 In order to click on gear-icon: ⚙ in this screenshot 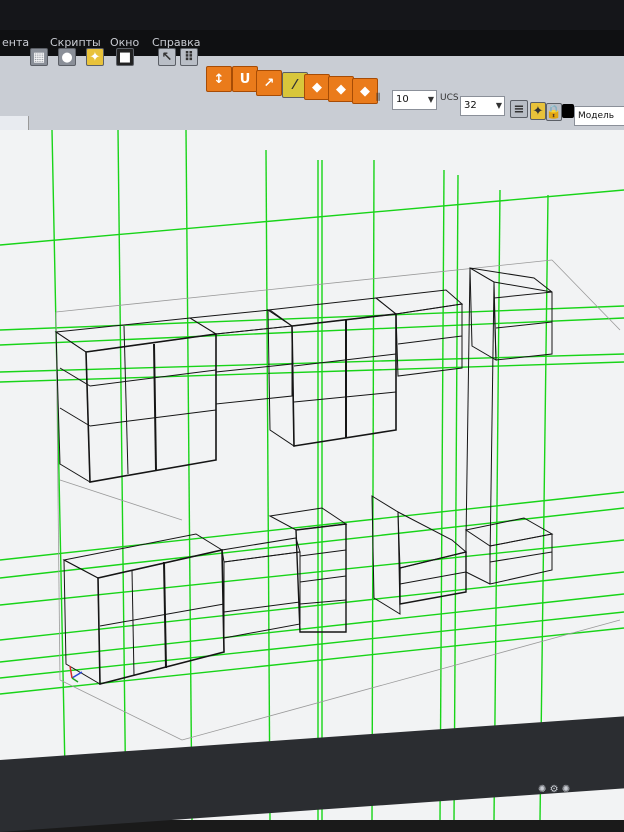, I will do `click(554, 789)`.